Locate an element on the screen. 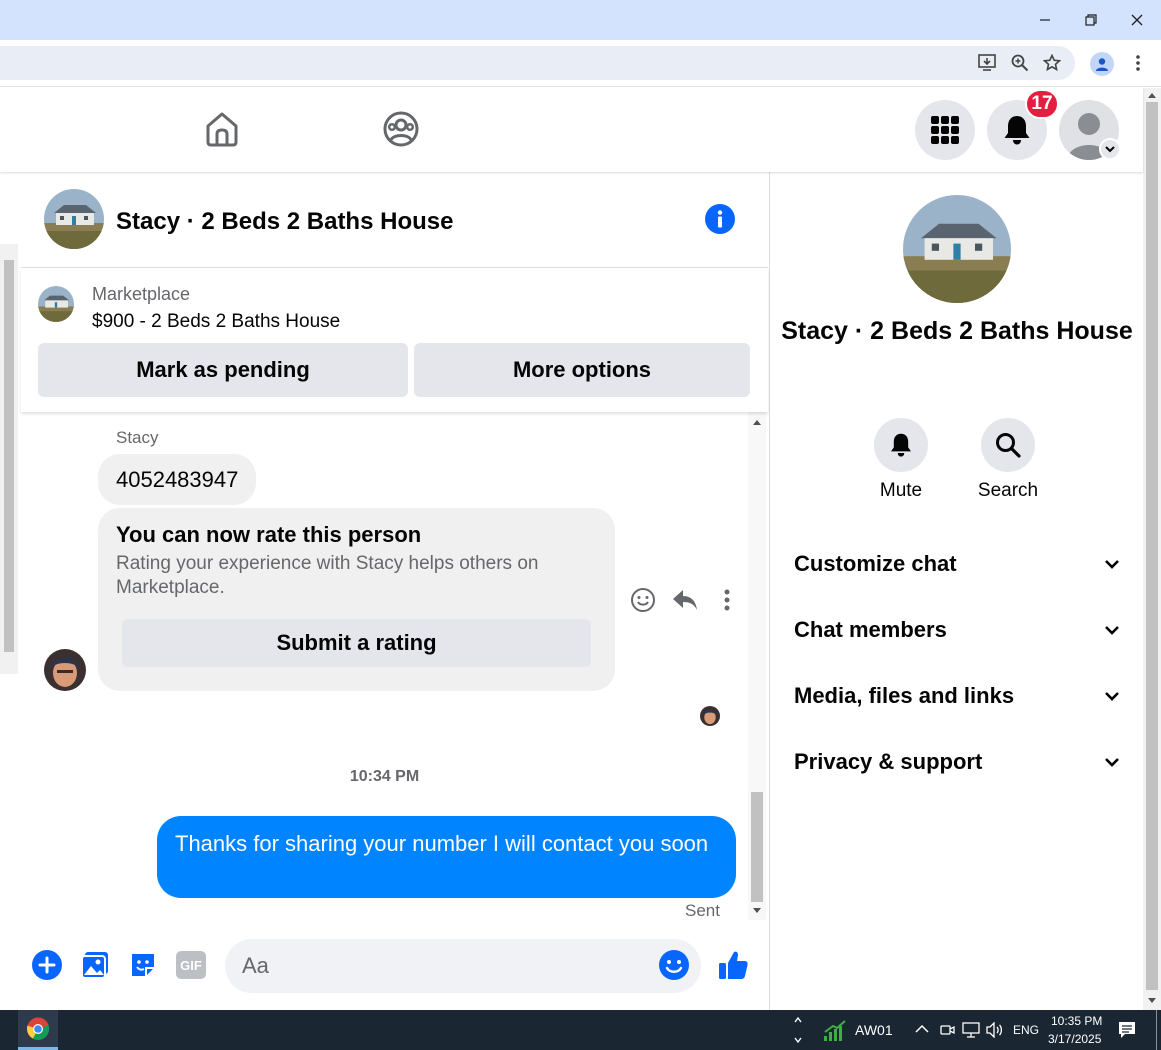 The width and height of the screenshot is (1161, 1050). chevron-down-icon is located at coordinates (1112, 762).